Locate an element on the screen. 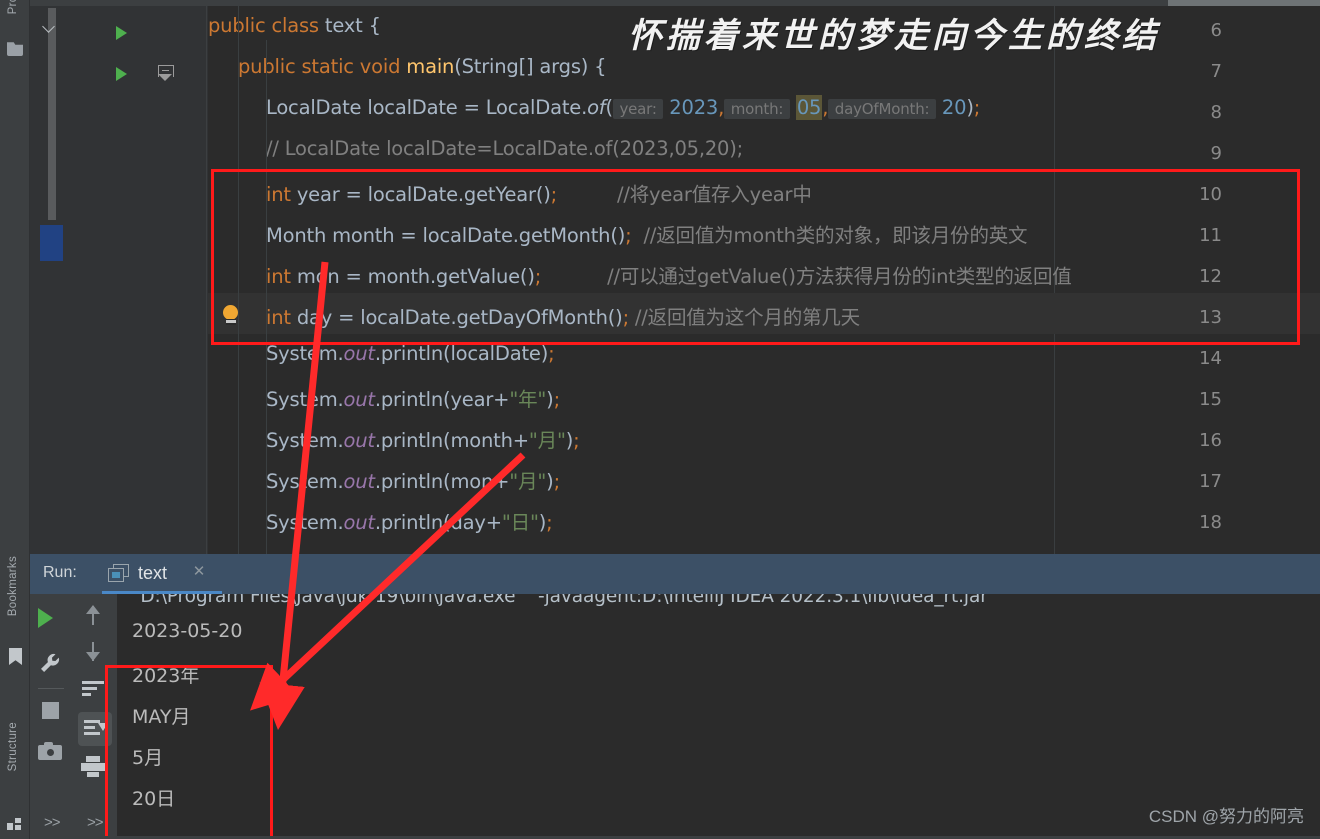 The image size is (1320, 839). chevron-down-icon is located at coordinates (49, 27).